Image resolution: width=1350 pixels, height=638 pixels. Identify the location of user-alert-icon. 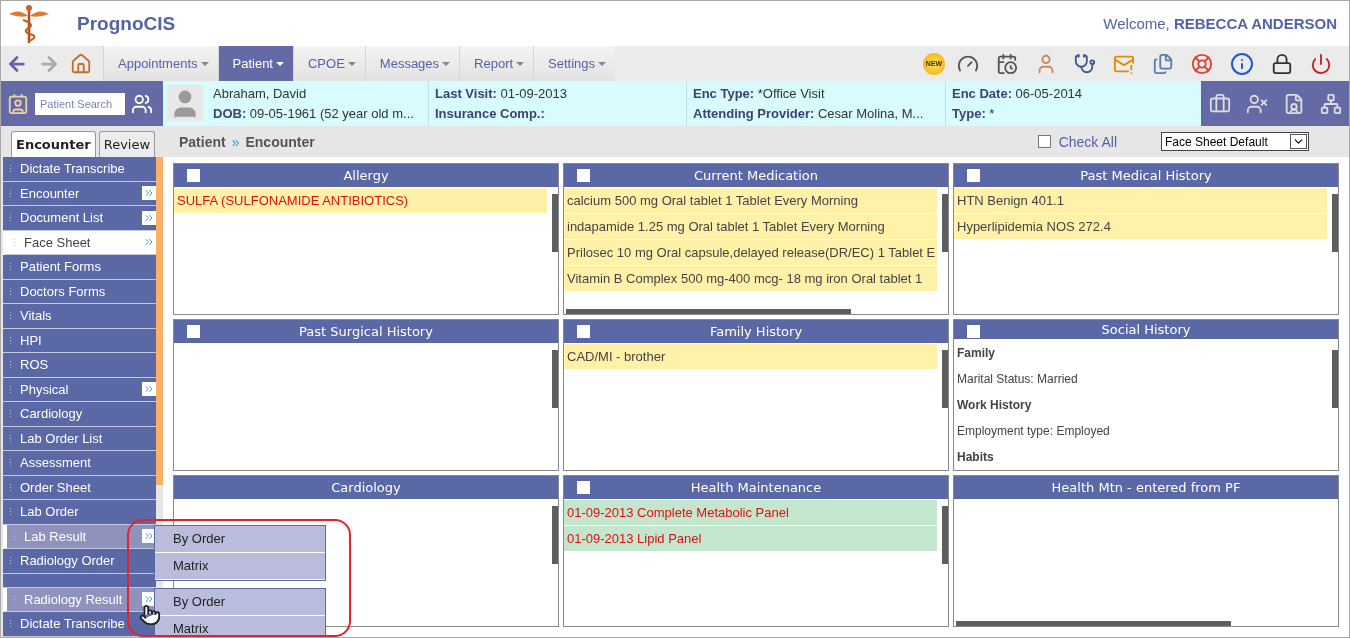
(1256, 103).